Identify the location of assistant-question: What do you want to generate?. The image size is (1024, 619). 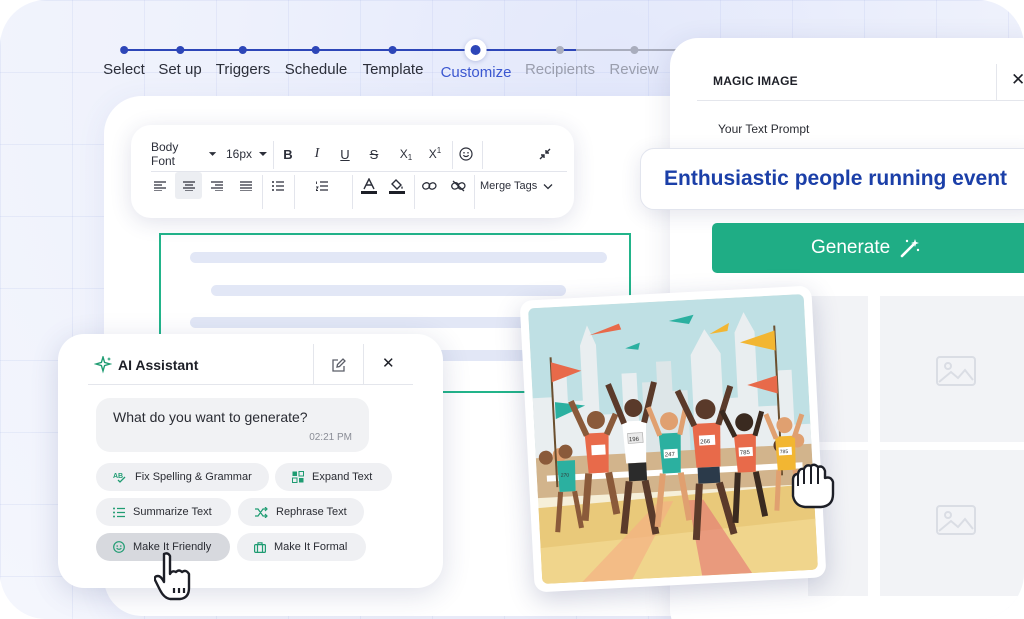
(210, 417).